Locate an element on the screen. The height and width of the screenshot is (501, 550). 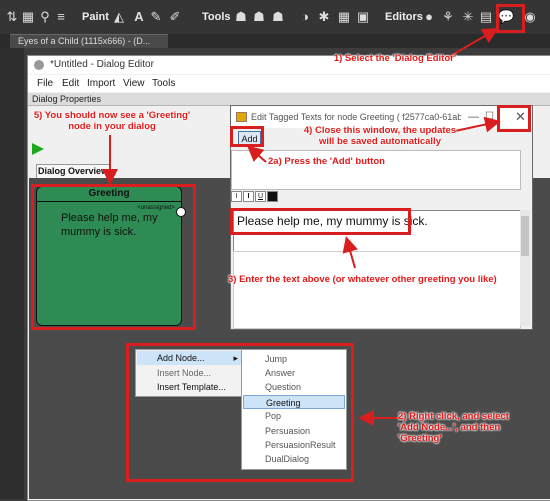
annotation-step5-line1: 5) You should now see a 'Greeting' is located at coordinates (112, 115).